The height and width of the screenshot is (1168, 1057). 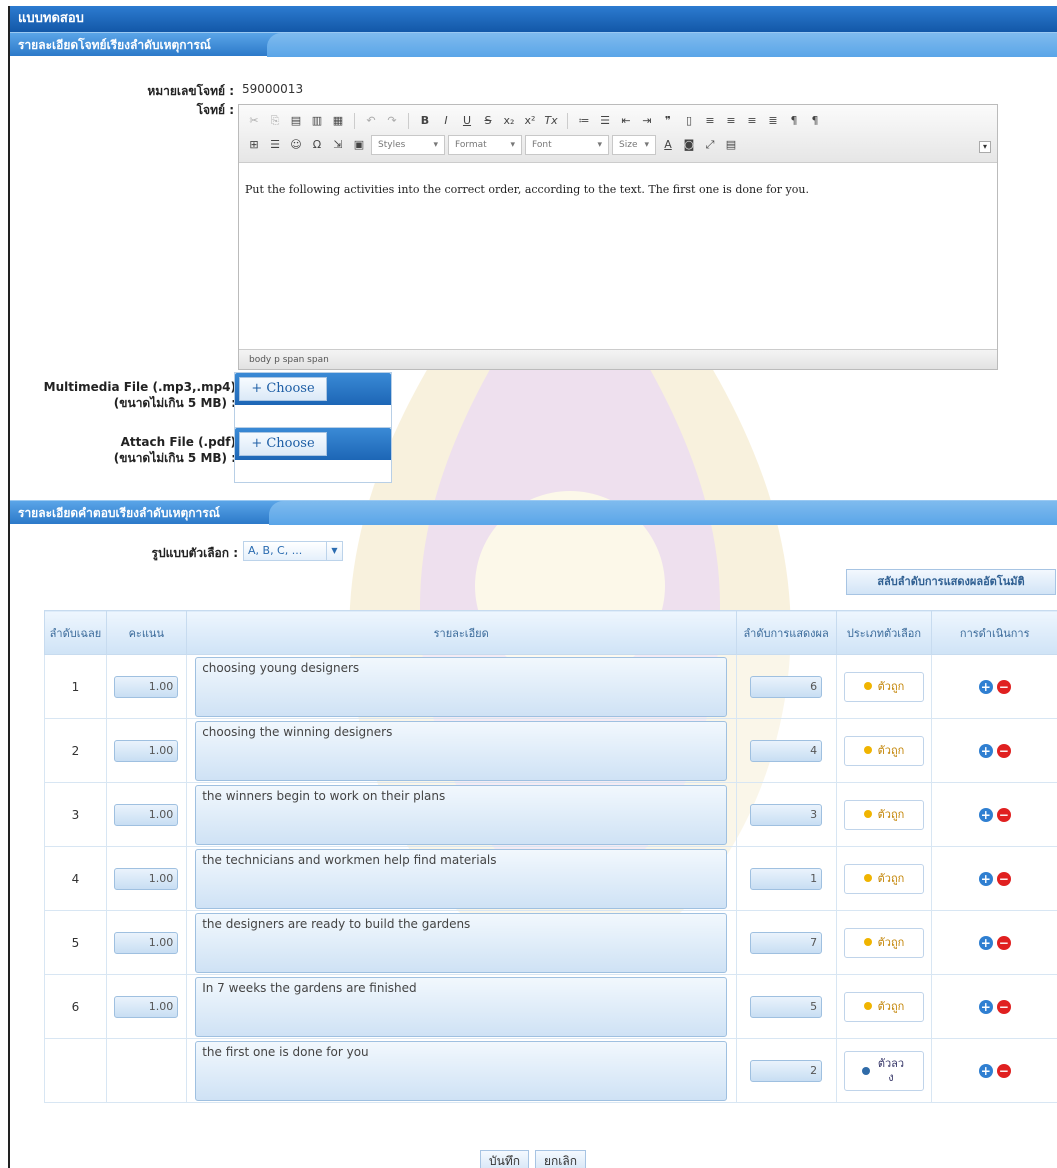 What do you see at coordinates (338, 145) in the screenshot?
I see `page-break-icon: ⇲` at bounding box center [338, 145].